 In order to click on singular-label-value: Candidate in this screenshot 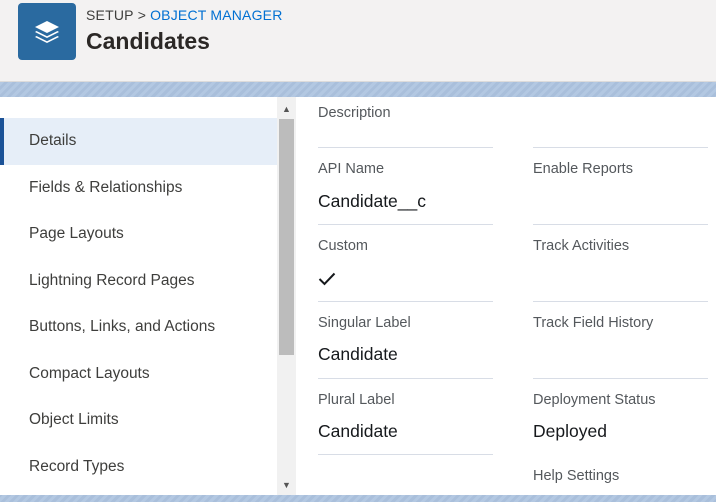, I will do `click(358, 354)`.